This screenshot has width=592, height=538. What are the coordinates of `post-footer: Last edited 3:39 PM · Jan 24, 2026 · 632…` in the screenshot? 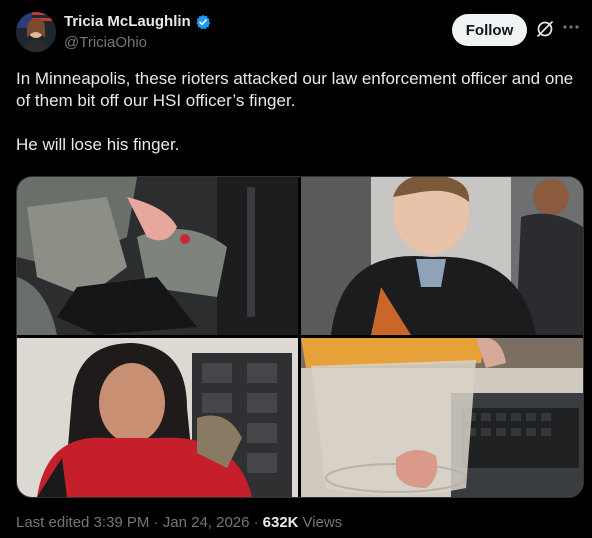 It's located at (179, 522).